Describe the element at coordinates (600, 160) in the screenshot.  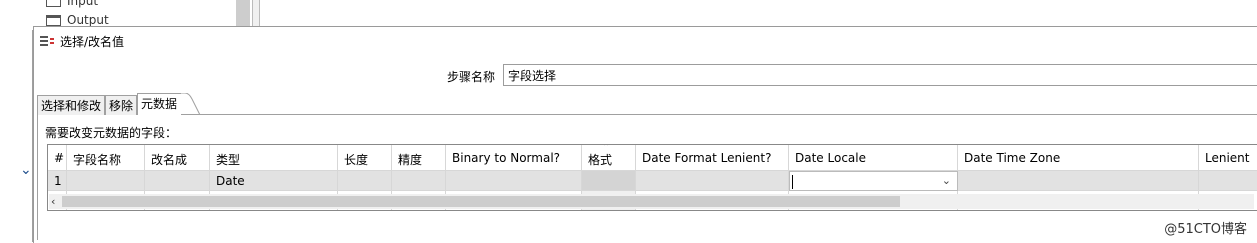
I see `column-header-label: 格式` at that location.